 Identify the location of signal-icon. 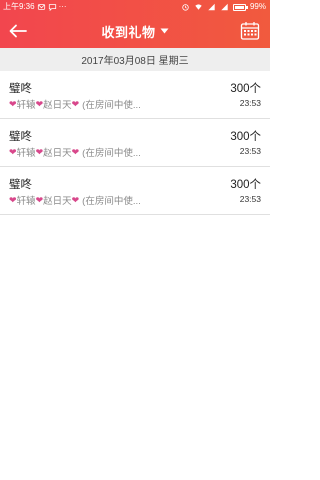
(211, 7).